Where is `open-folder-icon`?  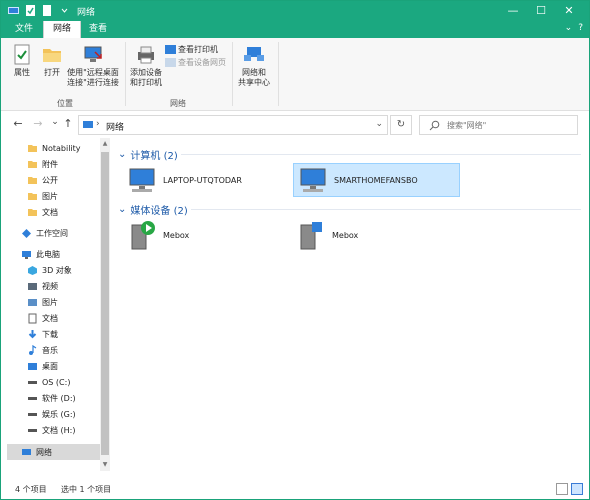
open-folder-icon is located at coordinates (52, 55).